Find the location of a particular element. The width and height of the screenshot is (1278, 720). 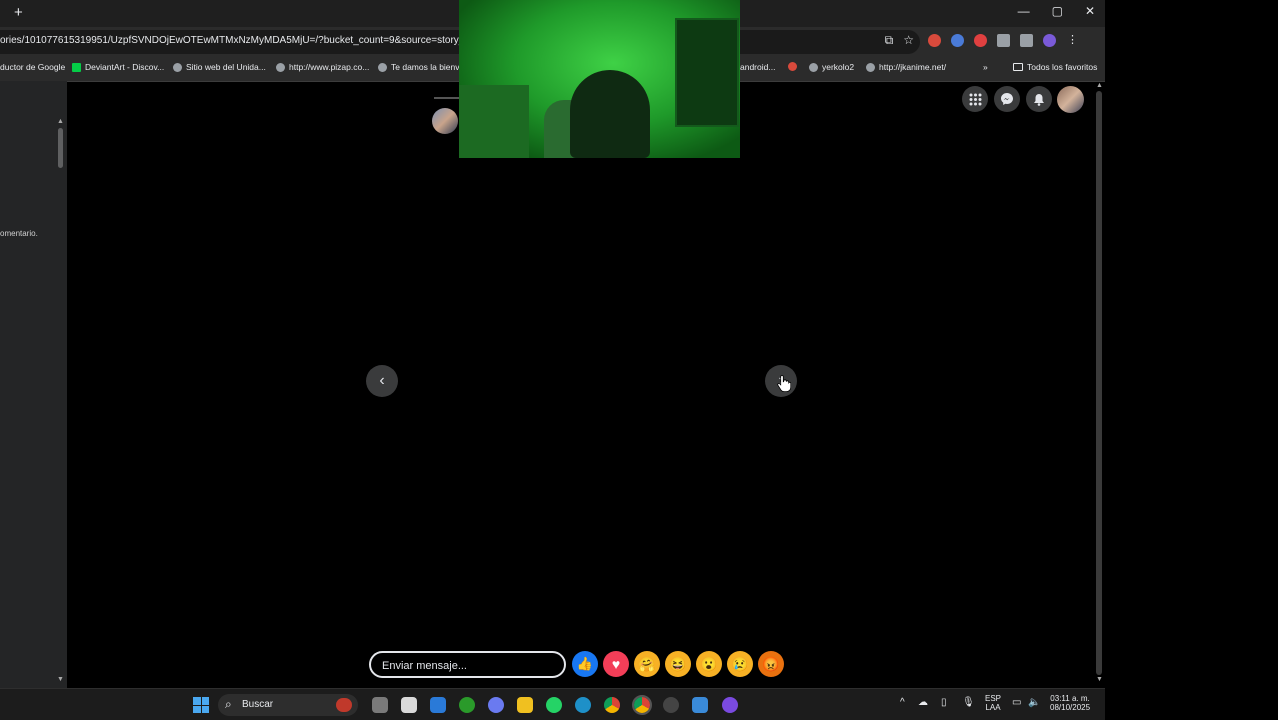

bookmark-item: yerkolo2 is located at coordinates (831, 67).